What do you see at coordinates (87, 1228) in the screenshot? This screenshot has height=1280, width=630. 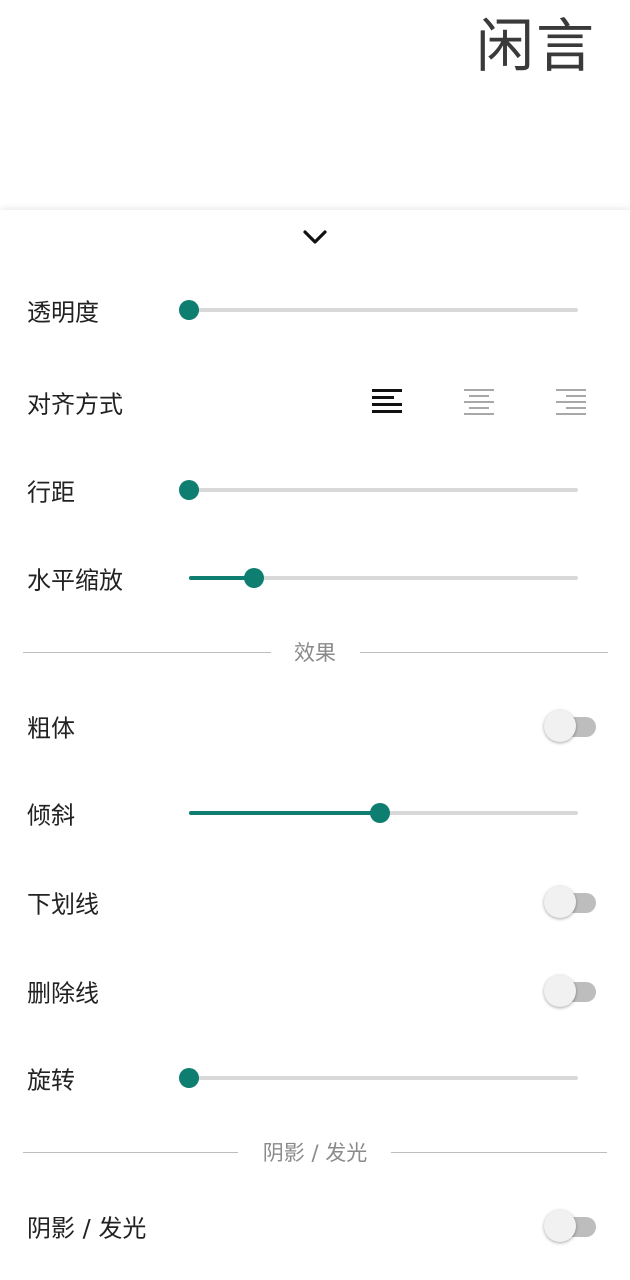 I see `shadow-glow-label: 阴影 / 发光` at bounding box center [87, 1228].